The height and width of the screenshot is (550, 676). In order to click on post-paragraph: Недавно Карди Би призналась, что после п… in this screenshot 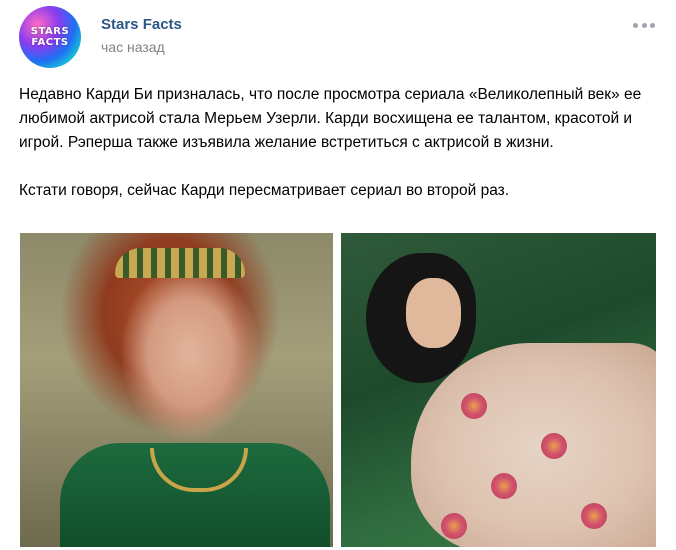, I will do `click(330, 118)`.